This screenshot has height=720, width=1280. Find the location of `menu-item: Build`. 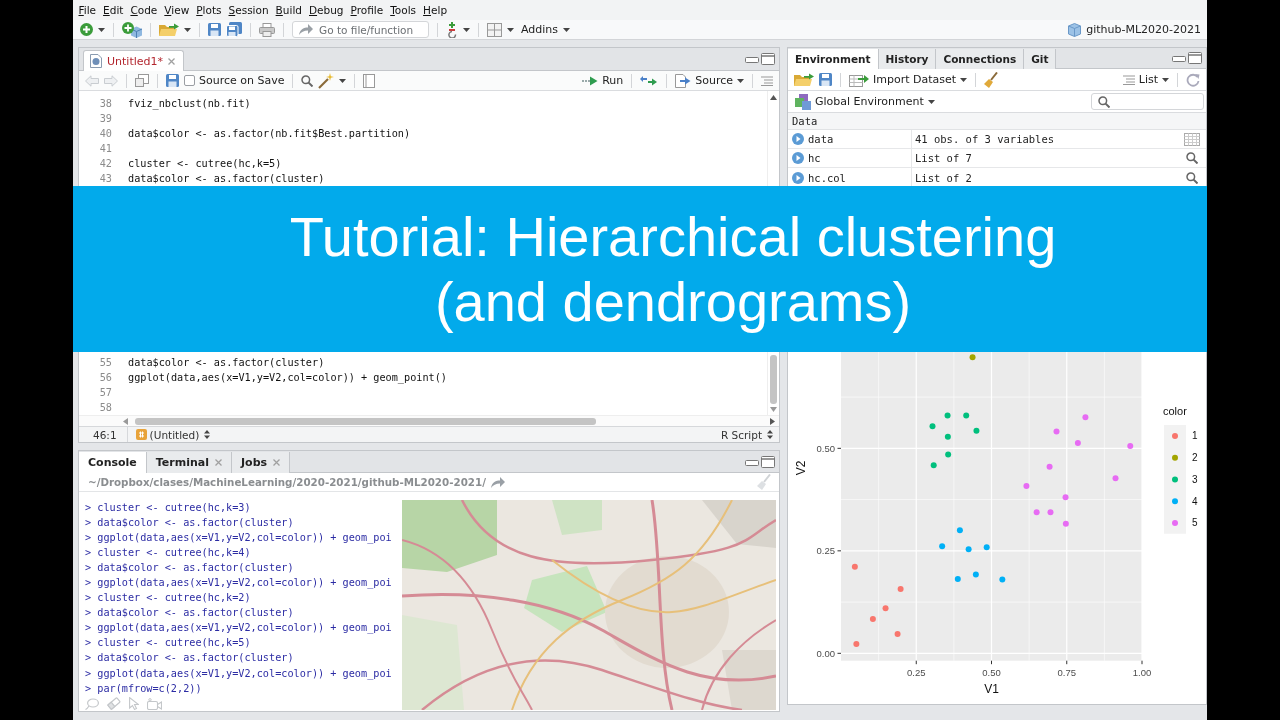

menu-item: Build is located at coordinates (289, 10).